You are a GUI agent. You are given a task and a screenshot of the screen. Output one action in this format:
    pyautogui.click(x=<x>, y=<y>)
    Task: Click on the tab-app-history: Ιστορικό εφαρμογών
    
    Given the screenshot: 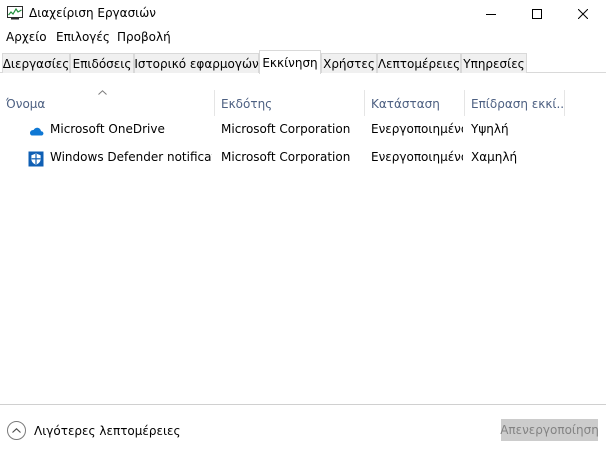 What is the action you would take?
    pyautogui.click(x=196, y=63)
    